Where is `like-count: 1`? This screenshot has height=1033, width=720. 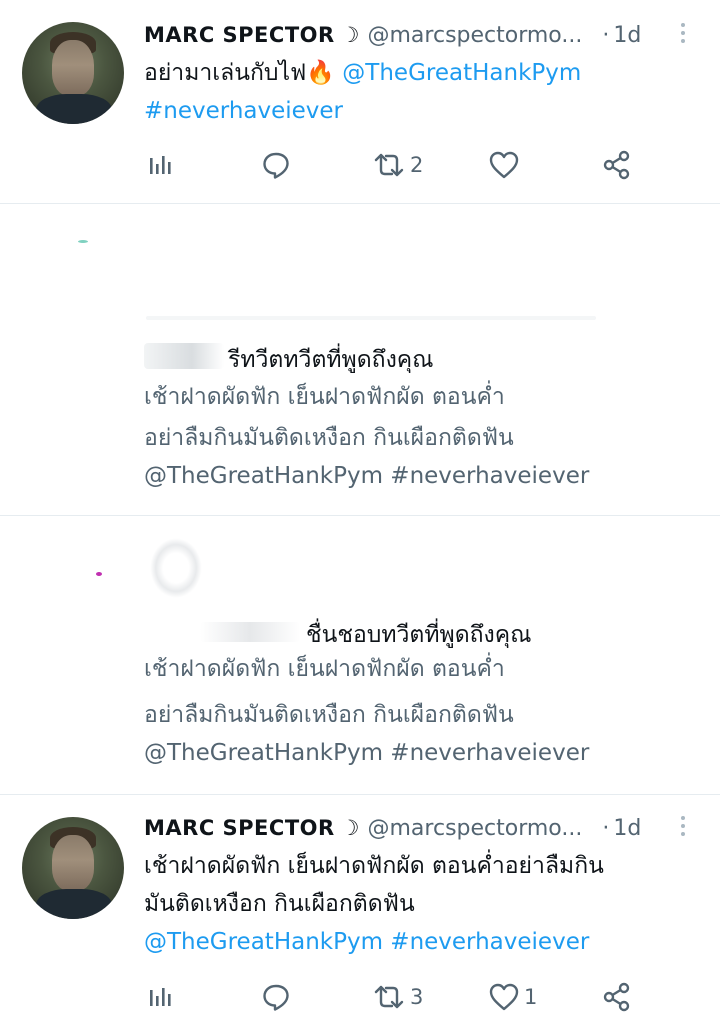 like-count: 1 is located at coordinates (531, 997).